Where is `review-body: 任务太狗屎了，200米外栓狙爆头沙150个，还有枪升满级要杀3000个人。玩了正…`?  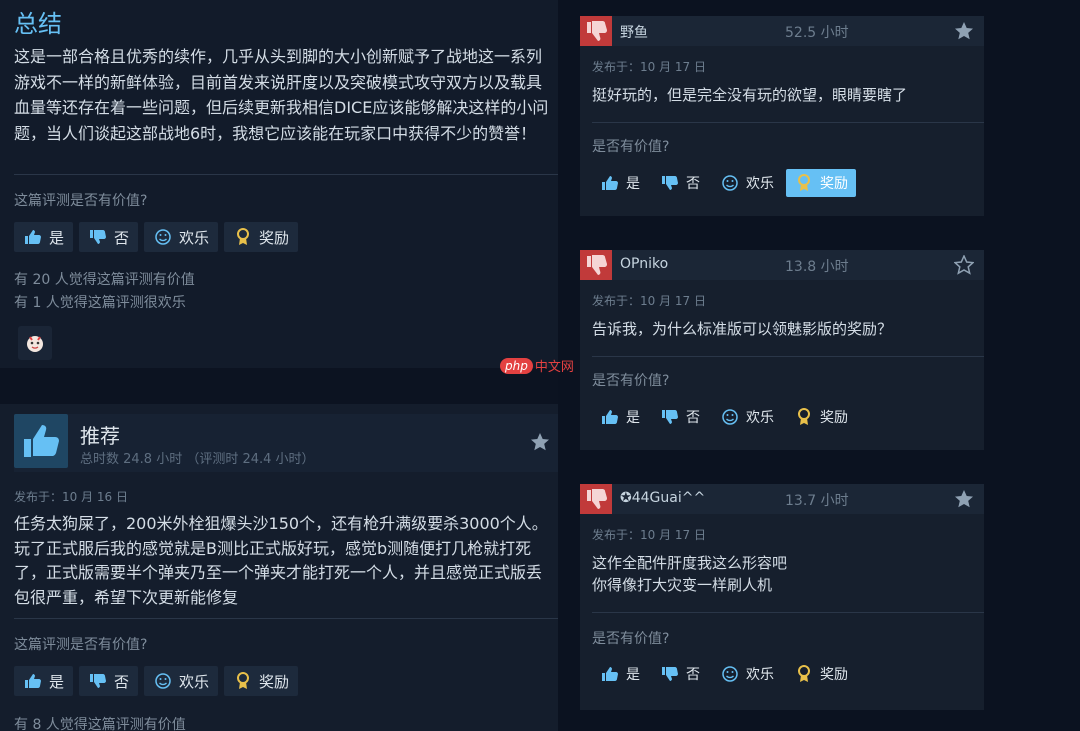
review-body: 任务太狗屎了，200米外栓狙爆头沙150个，还有枪升满级要杀3000个人。玩了正… is located at coordinates (281, 560).